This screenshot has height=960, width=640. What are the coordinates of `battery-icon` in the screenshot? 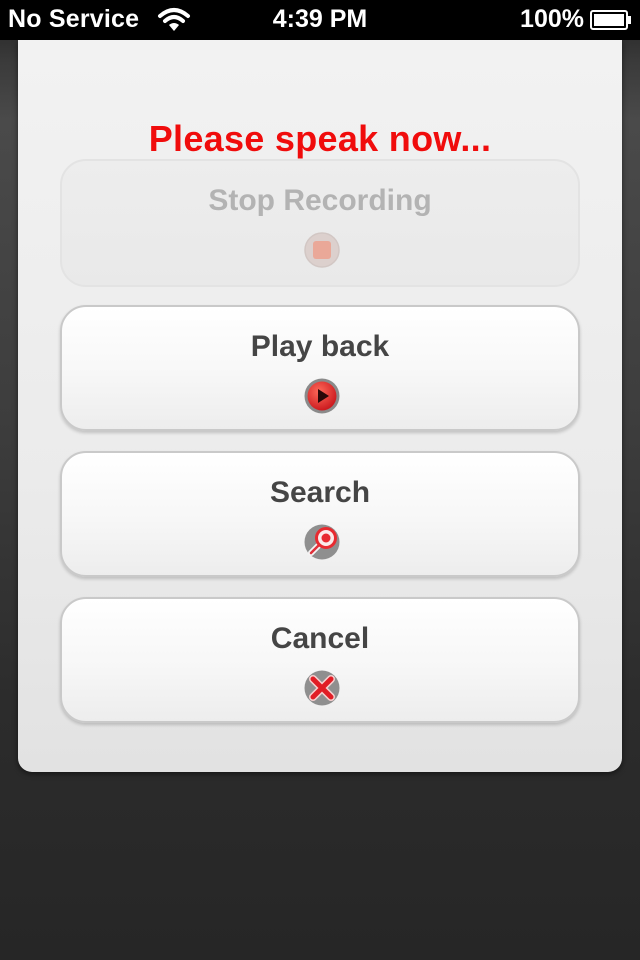 It's located at (610, 20).